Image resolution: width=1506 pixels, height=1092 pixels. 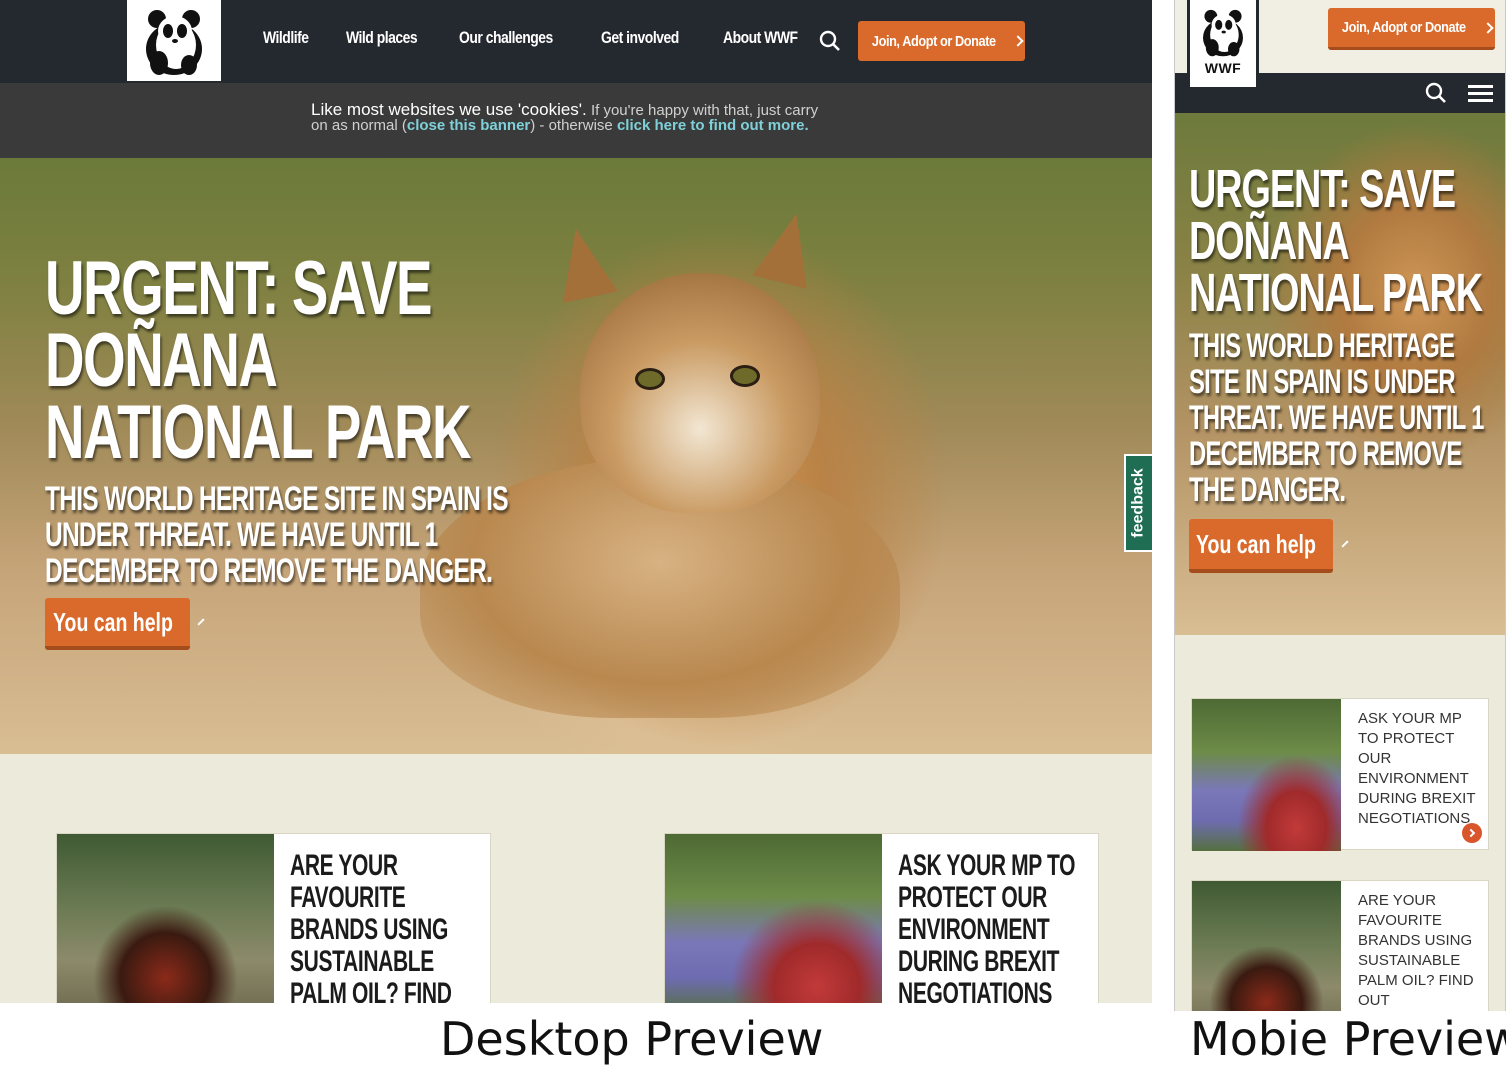 I want to click on nav-wild-places: Wild places, so click(x=382, y=38).